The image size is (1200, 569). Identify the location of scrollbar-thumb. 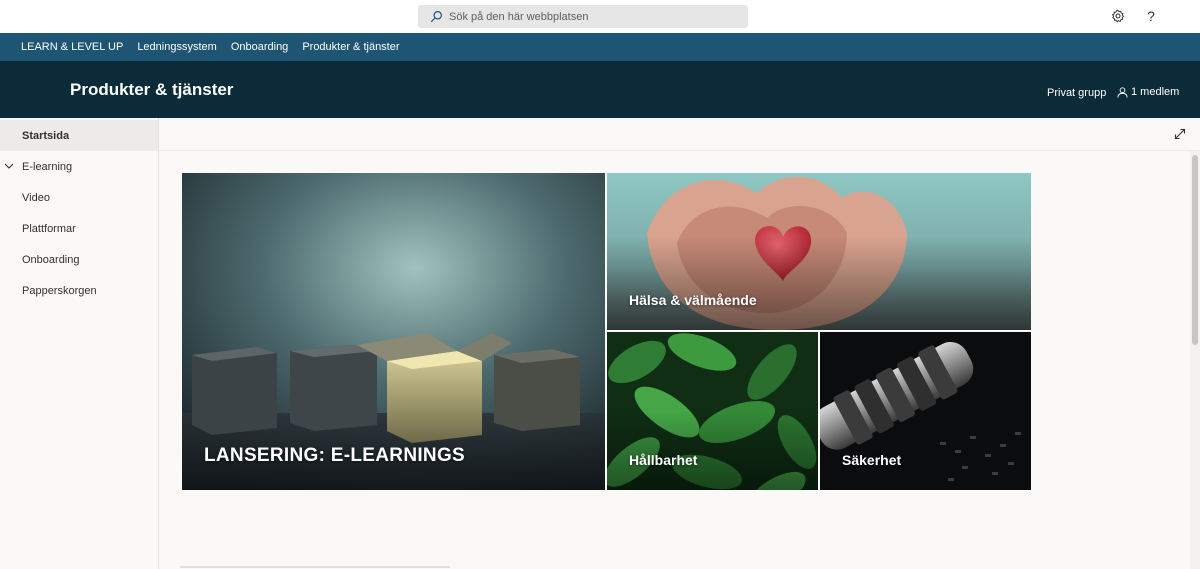
(1195, 250).